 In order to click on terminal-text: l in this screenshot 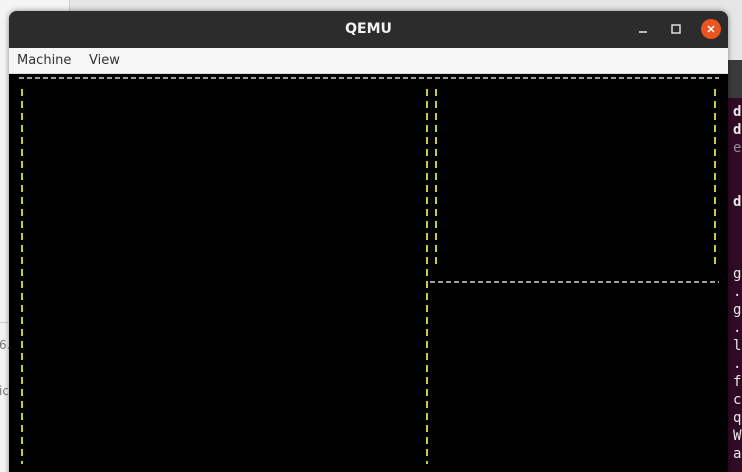, I will do `click(737, 346)`.